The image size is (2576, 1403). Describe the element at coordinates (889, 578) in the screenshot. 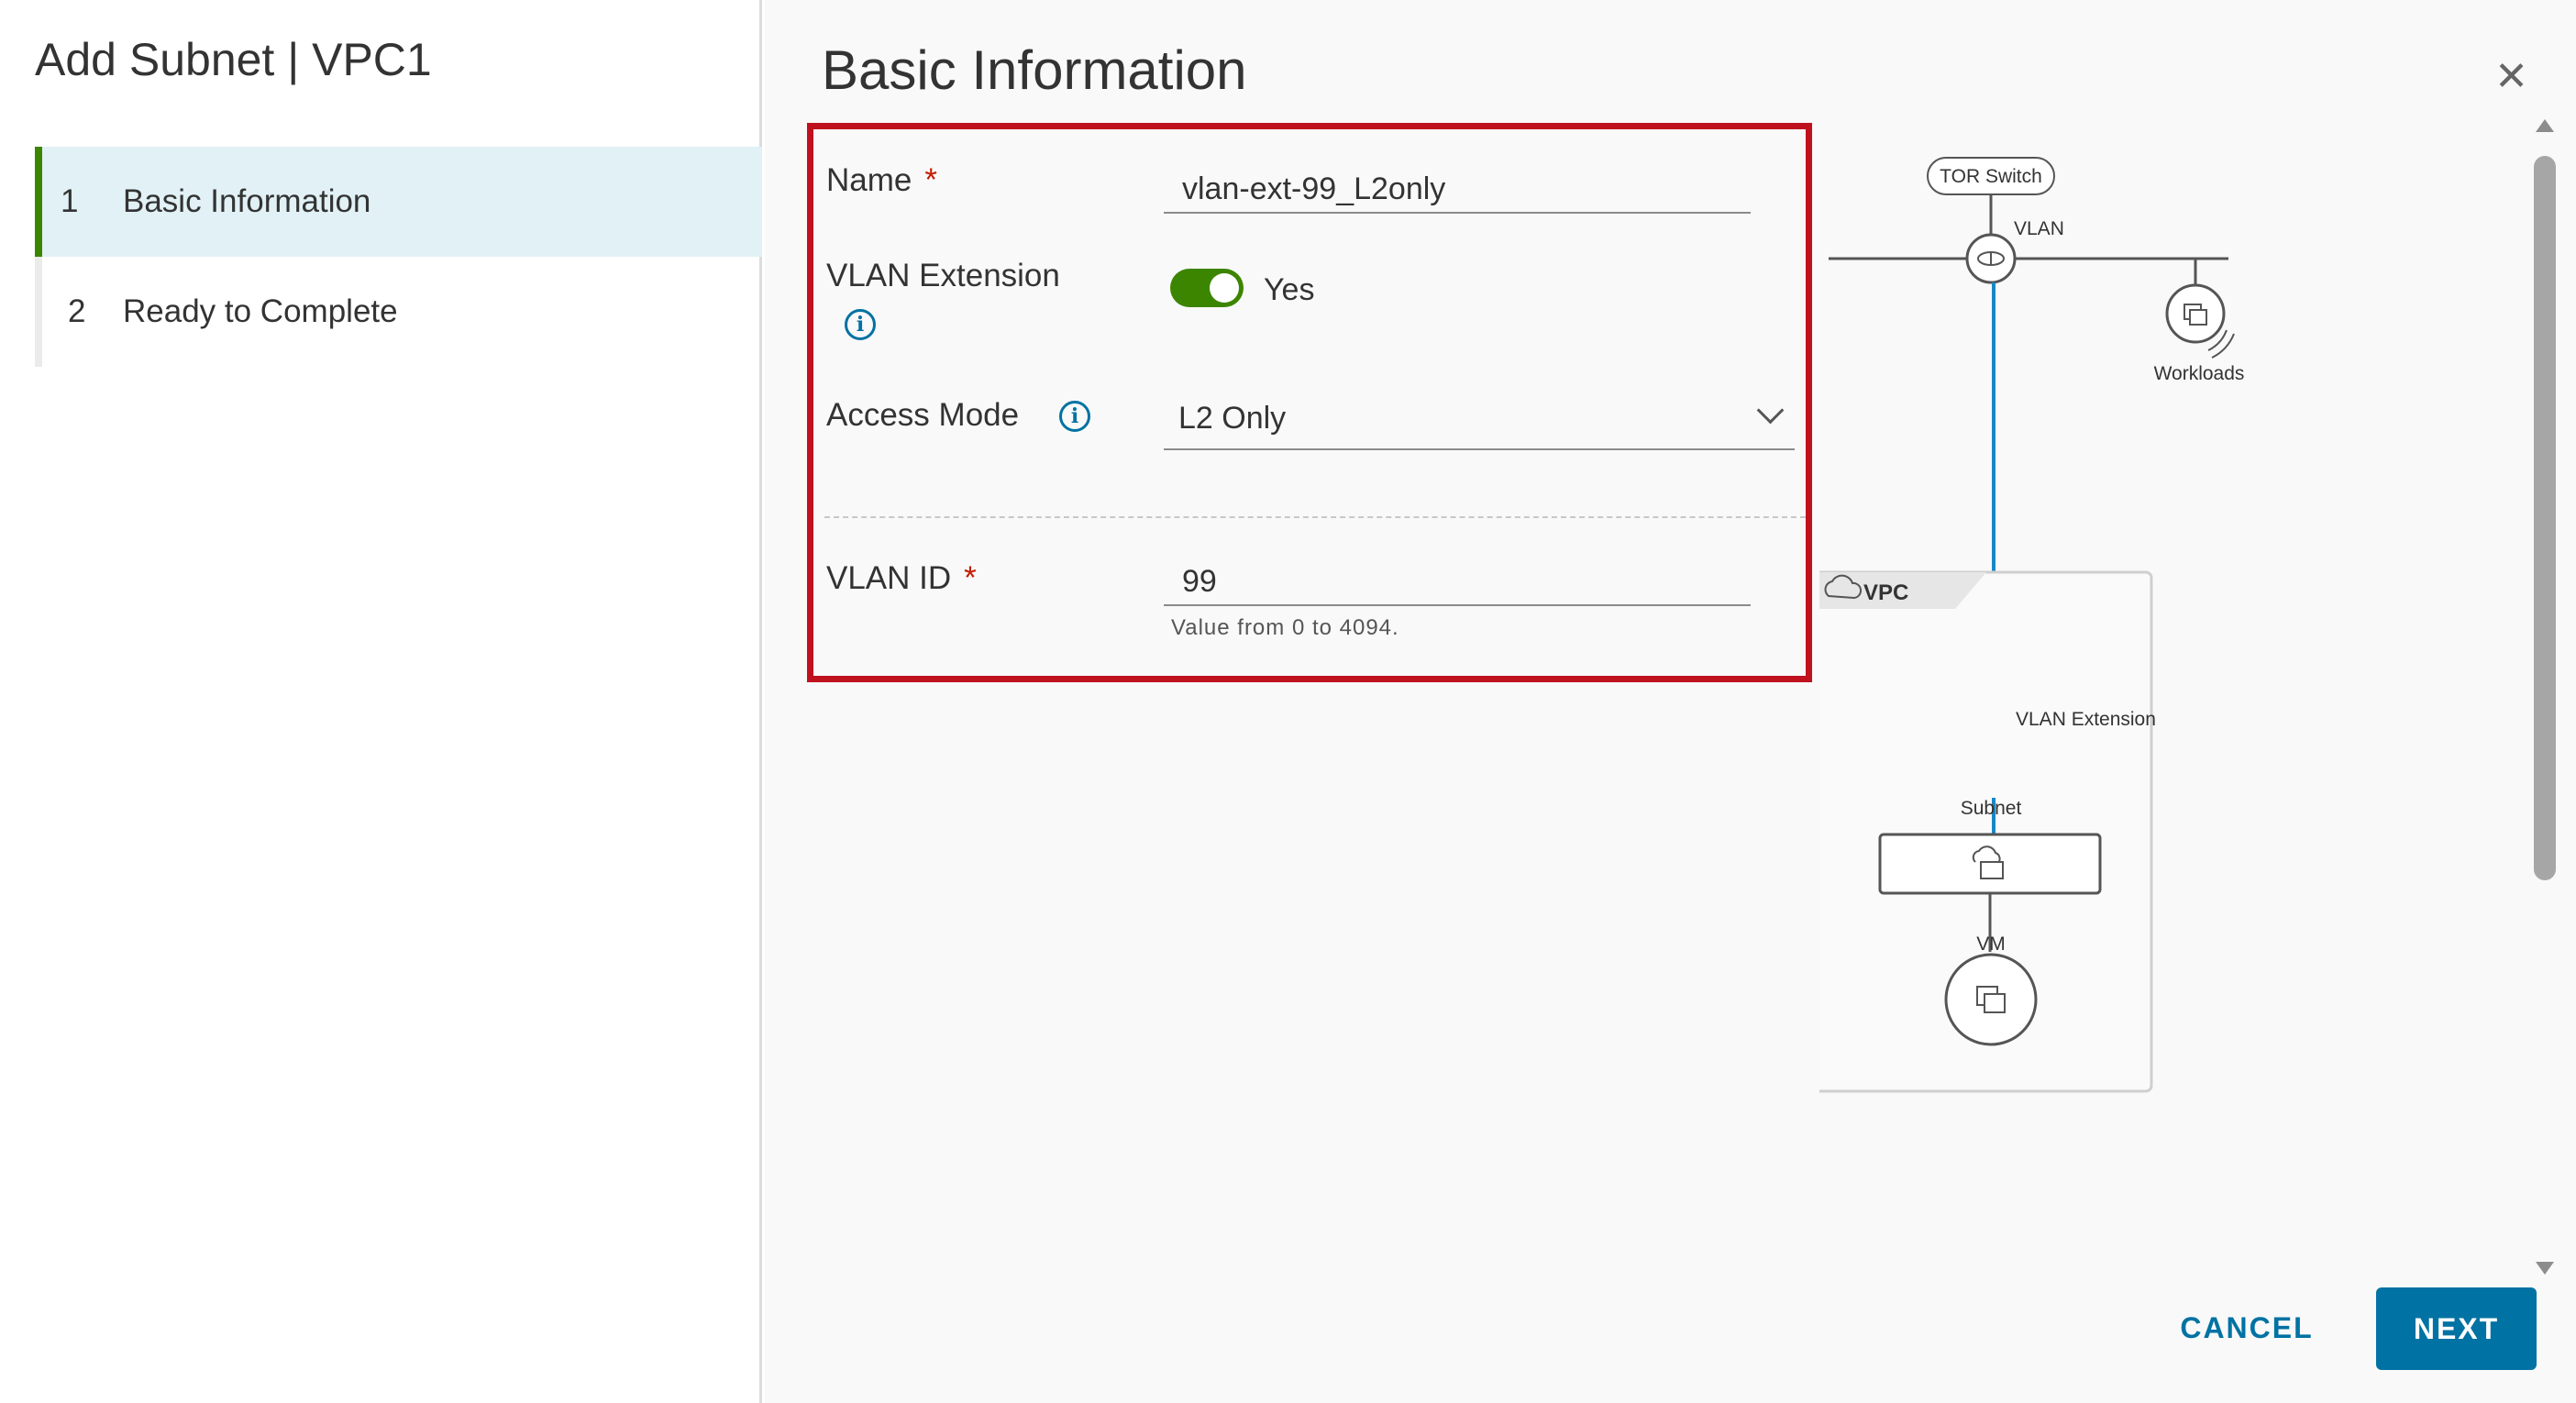

I see `vlan-id-label-text: VLAN ID` at that location.